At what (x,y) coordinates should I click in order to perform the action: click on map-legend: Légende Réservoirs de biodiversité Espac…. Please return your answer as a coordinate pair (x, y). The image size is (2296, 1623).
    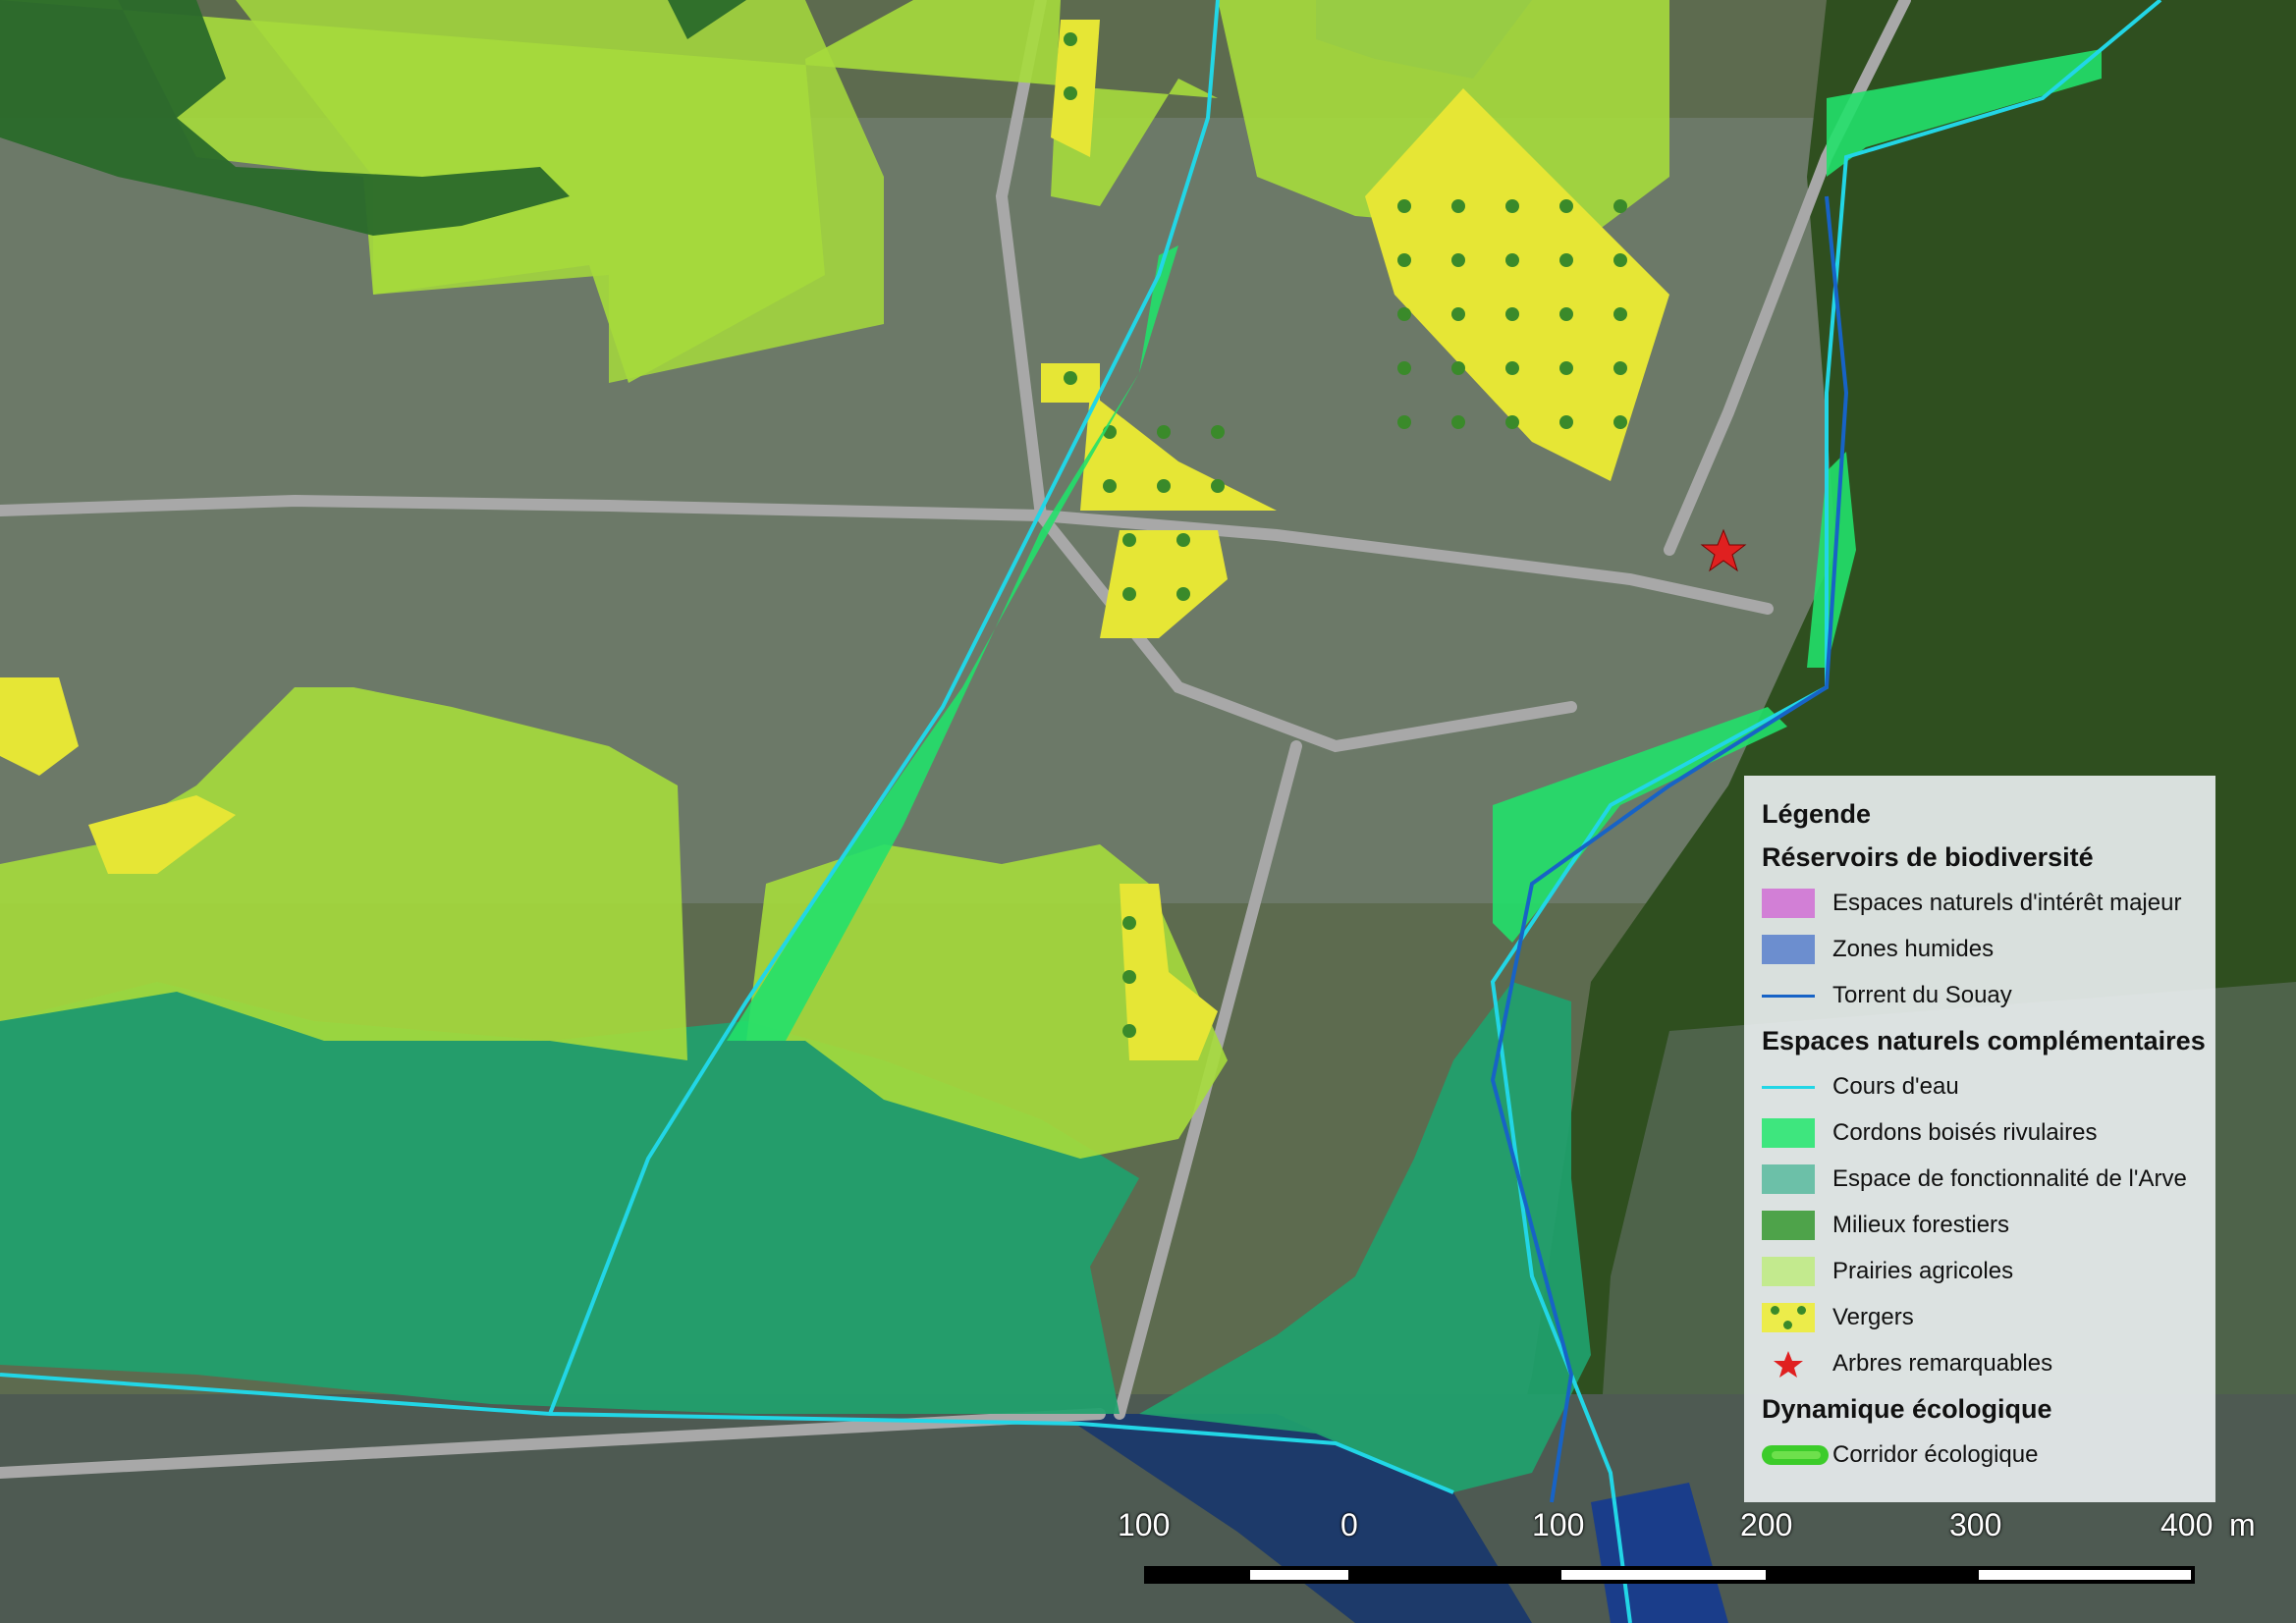
    Looking at the image, I should click on (1979, 1139).